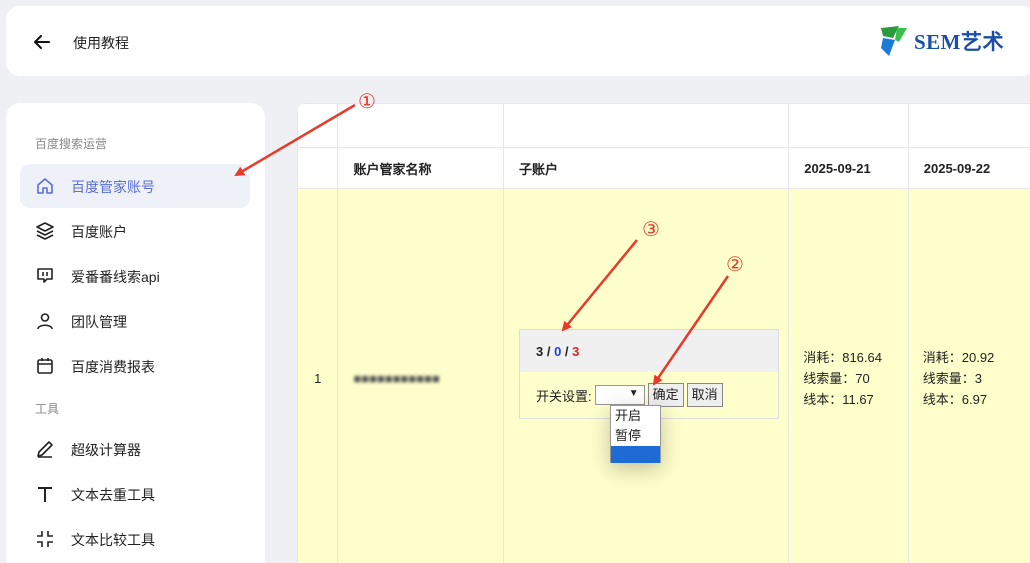 The width and height of the screenshot is (1030, 563). I want to click on logo: SEM艺术, so click(941, 41).